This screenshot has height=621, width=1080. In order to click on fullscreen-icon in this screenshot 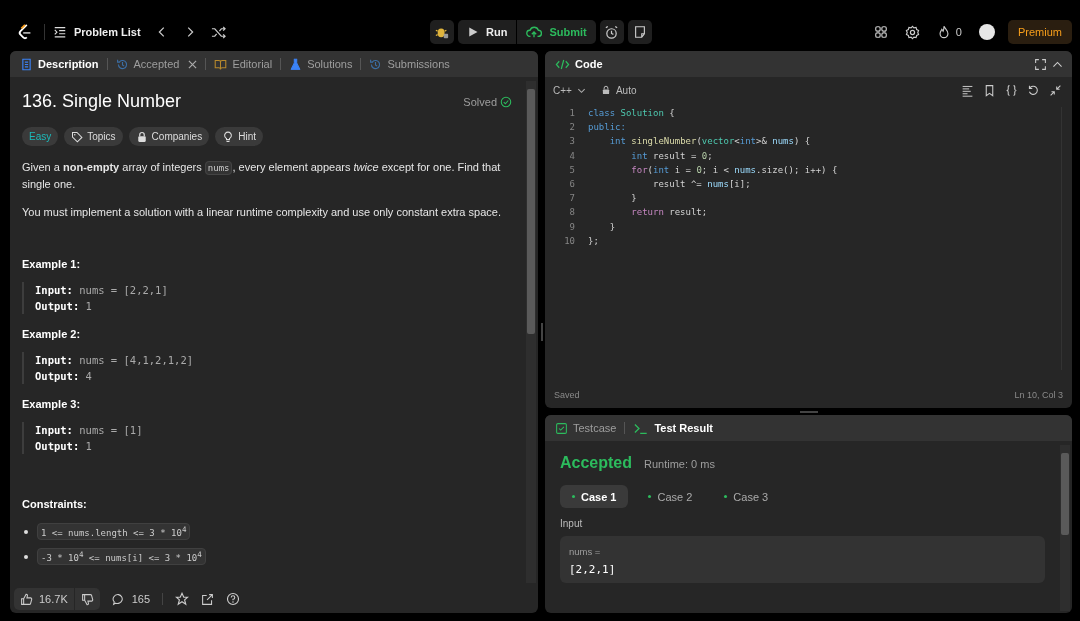, I will do `click(1040, 64)`.